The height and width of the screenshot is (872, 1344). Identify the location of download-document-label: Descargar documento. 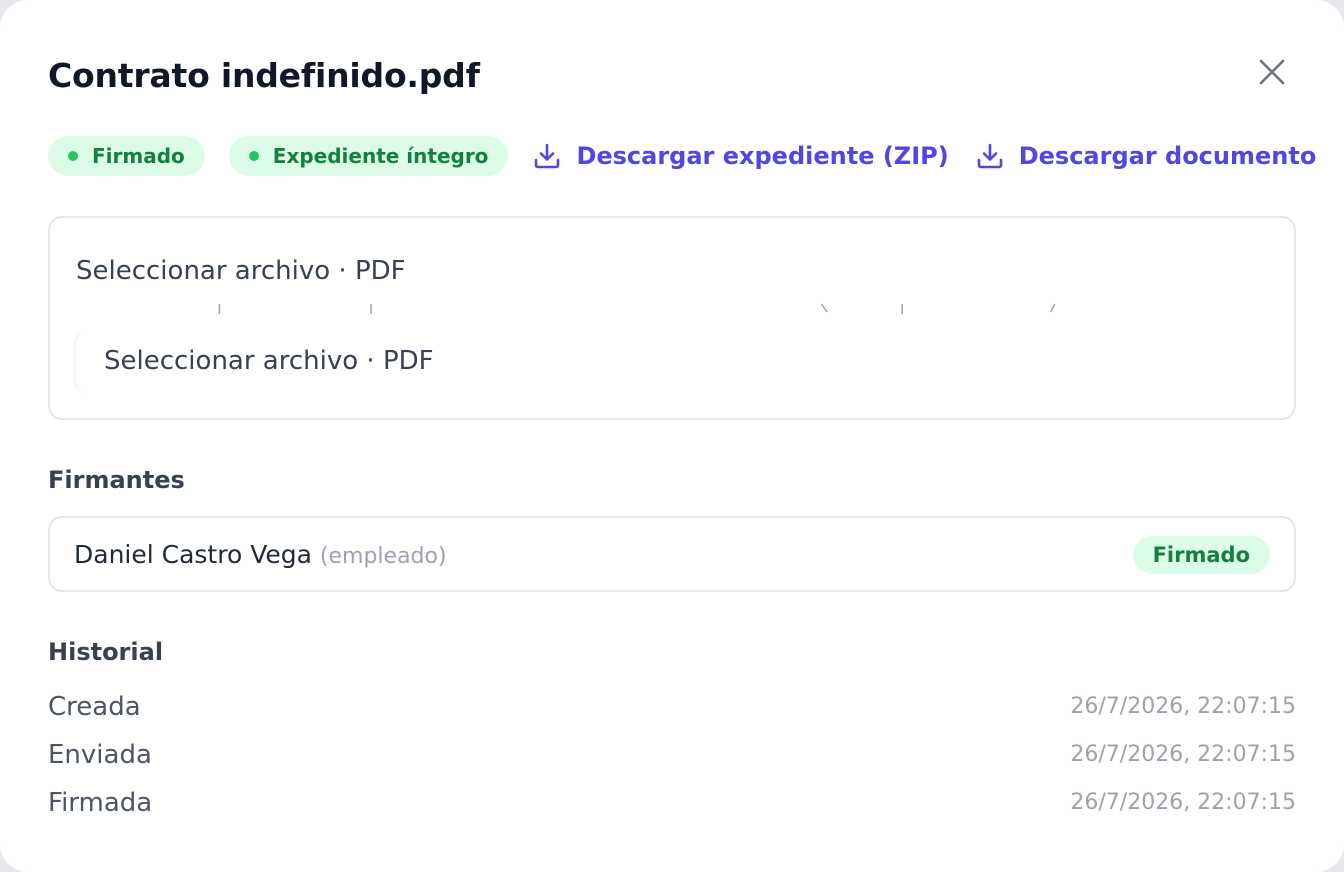
(1167, 156).